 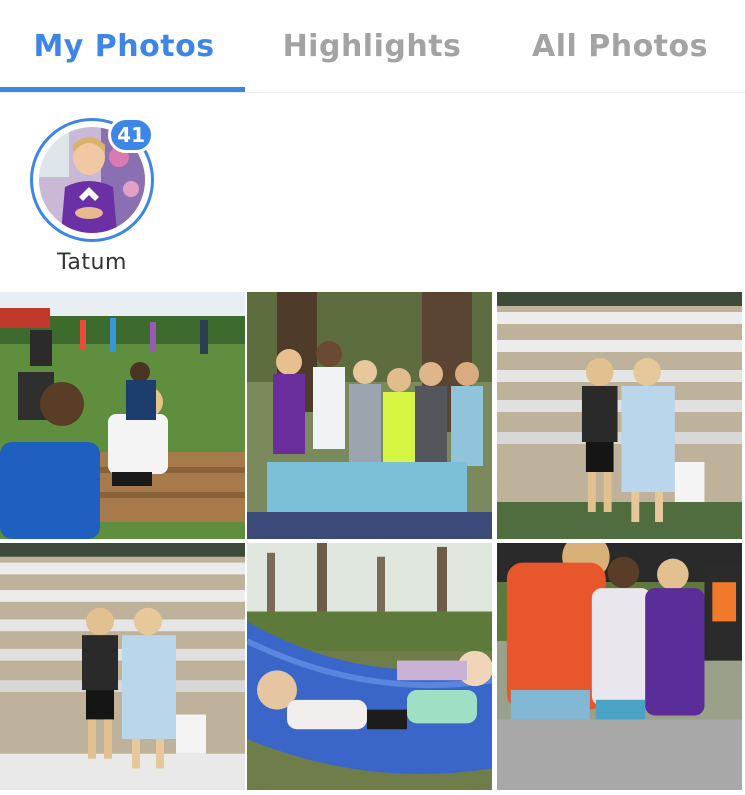 I want to click on tab-highlights: Highlights, so click(x=372, y=46).